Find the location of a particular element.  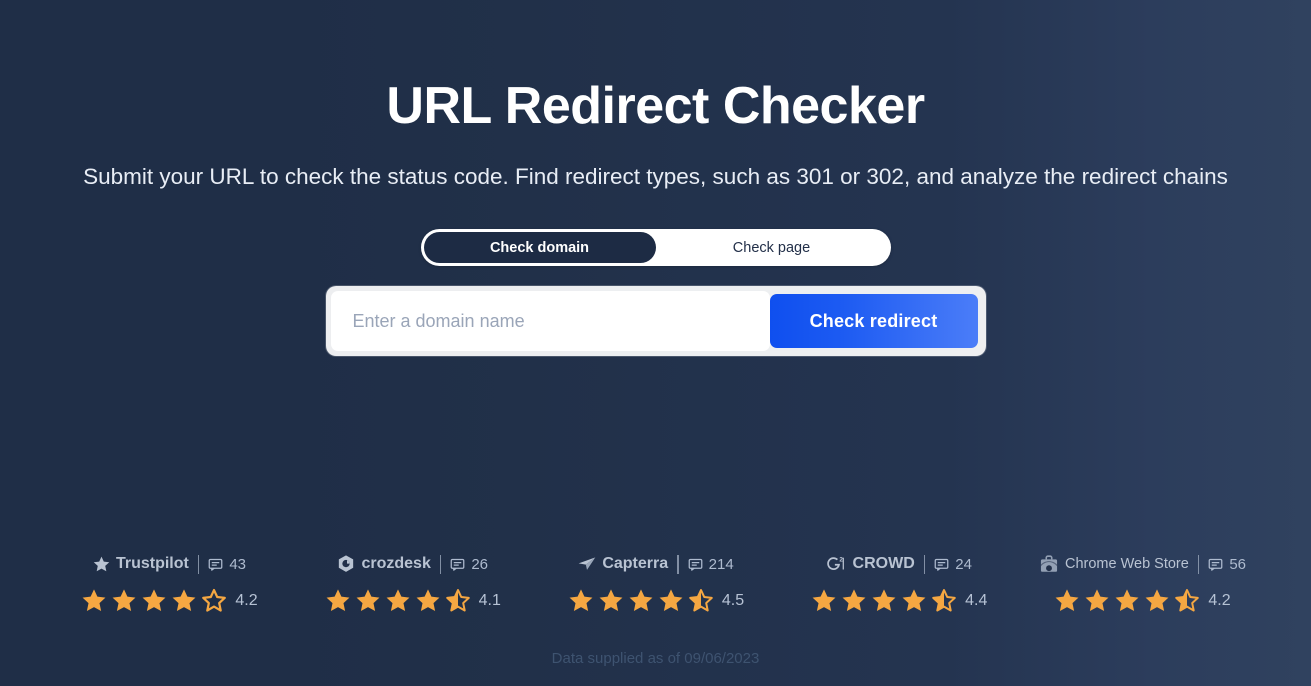

review-count: 56 is located at coordinates (1227, 564).